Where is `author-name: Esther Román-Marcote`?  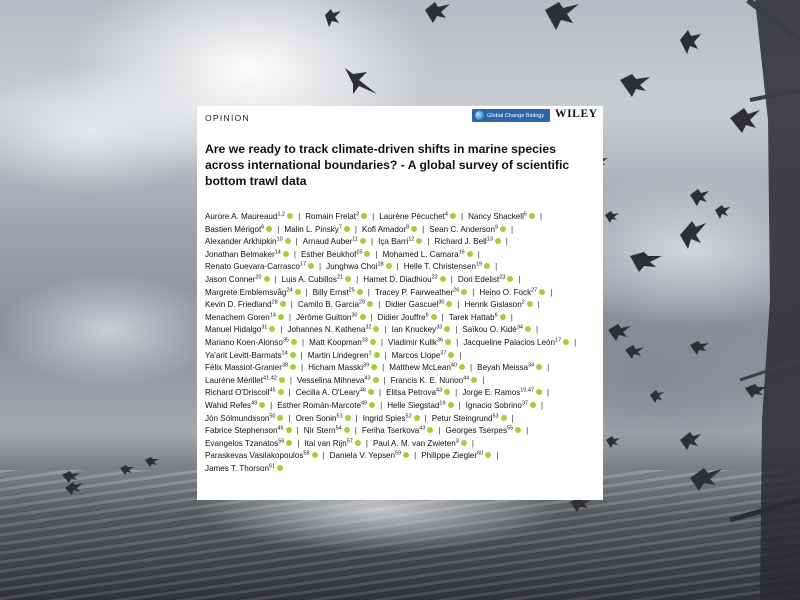 author-name: Esther Román-Marcote is located at coordinates (319, 405).